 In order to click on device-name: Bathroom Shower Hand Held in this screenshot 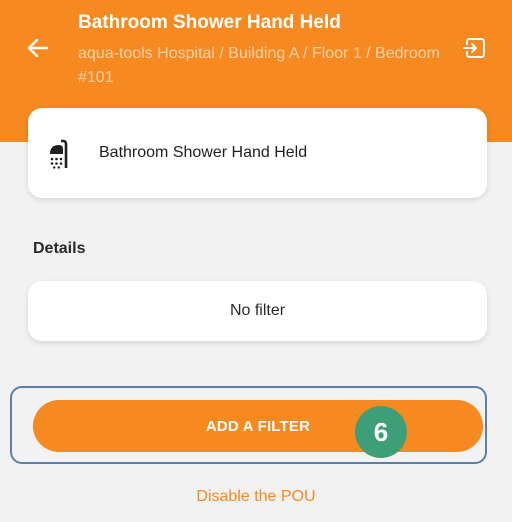, I will do `click(203, 152)`.